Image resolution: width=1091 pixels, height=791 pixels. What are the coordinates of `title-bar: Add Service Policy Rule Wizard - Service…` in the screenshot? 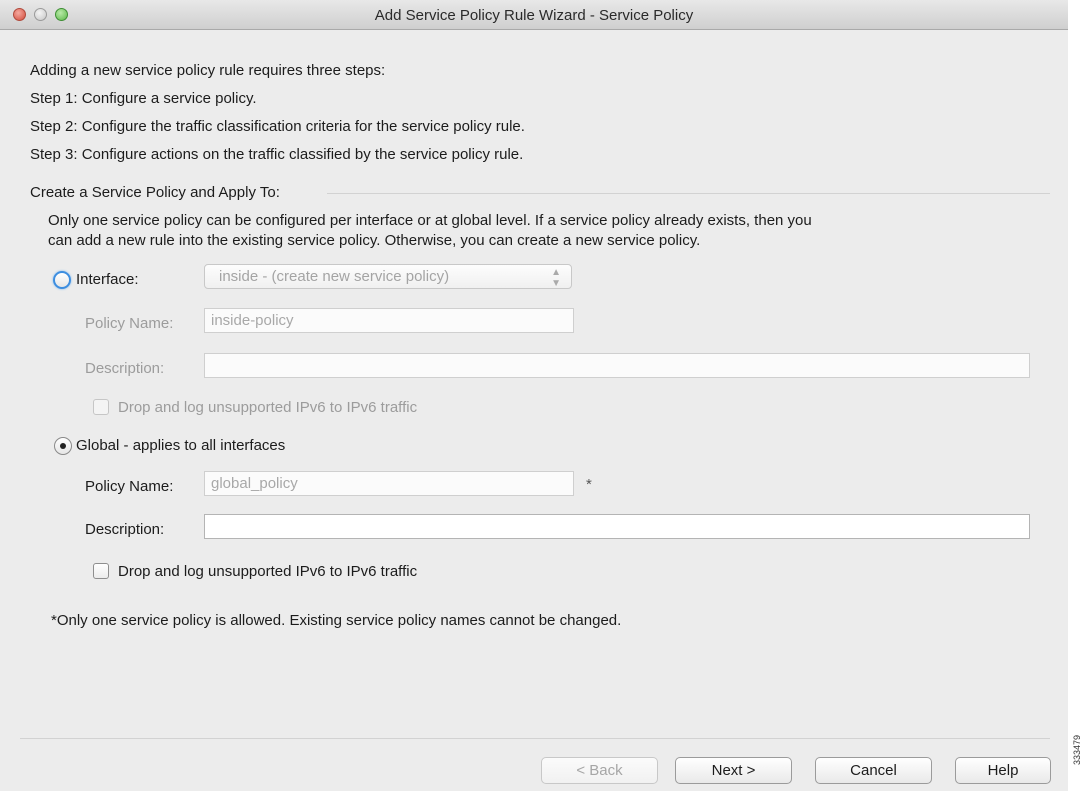 It's located at (534, 15).